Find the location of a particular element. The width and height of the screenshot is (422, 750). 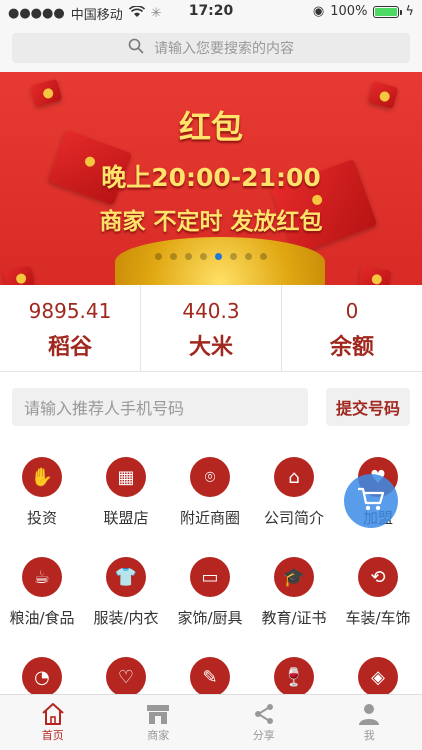

carousel-dots is located at coordinates (211, 256).